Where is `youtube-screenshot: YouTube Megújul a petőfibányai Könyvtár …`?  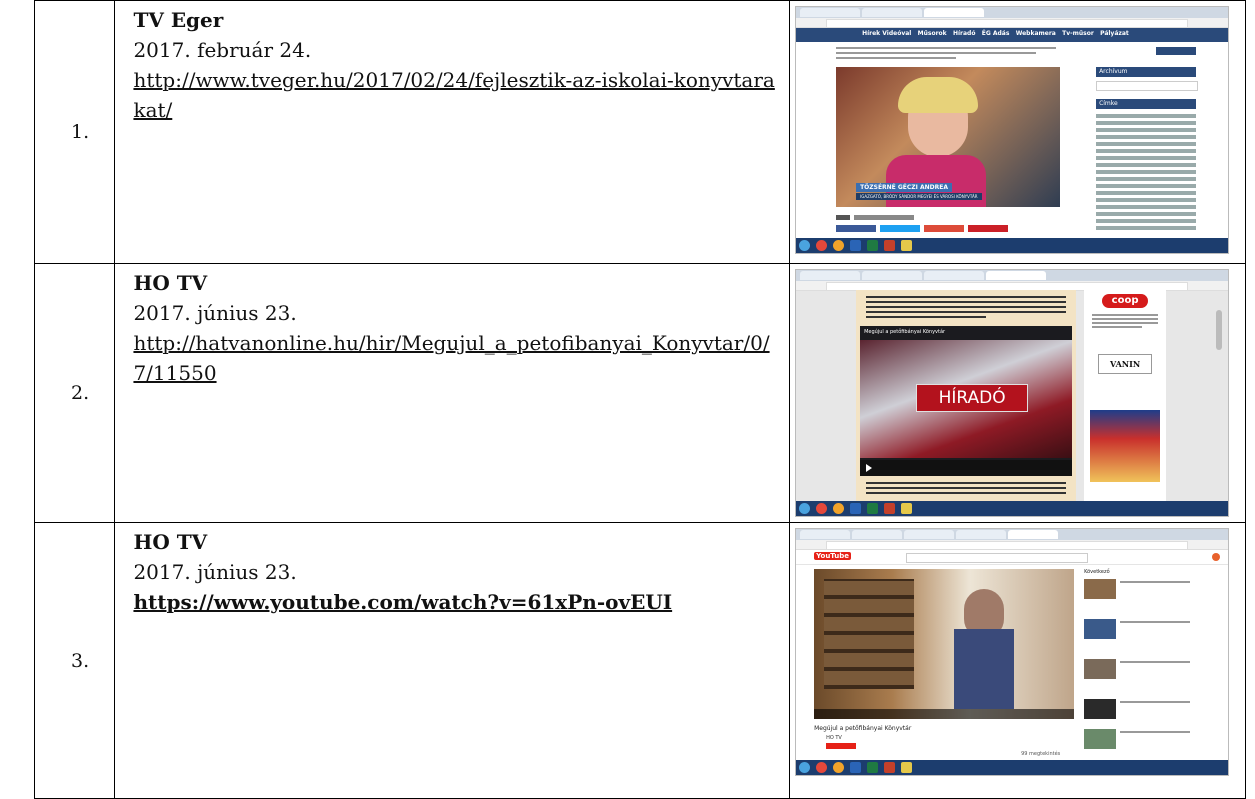
youtube-screenshot: YouTube Megújul a petőfibányai Könyvtár … is located at coordinates (1012, 652).